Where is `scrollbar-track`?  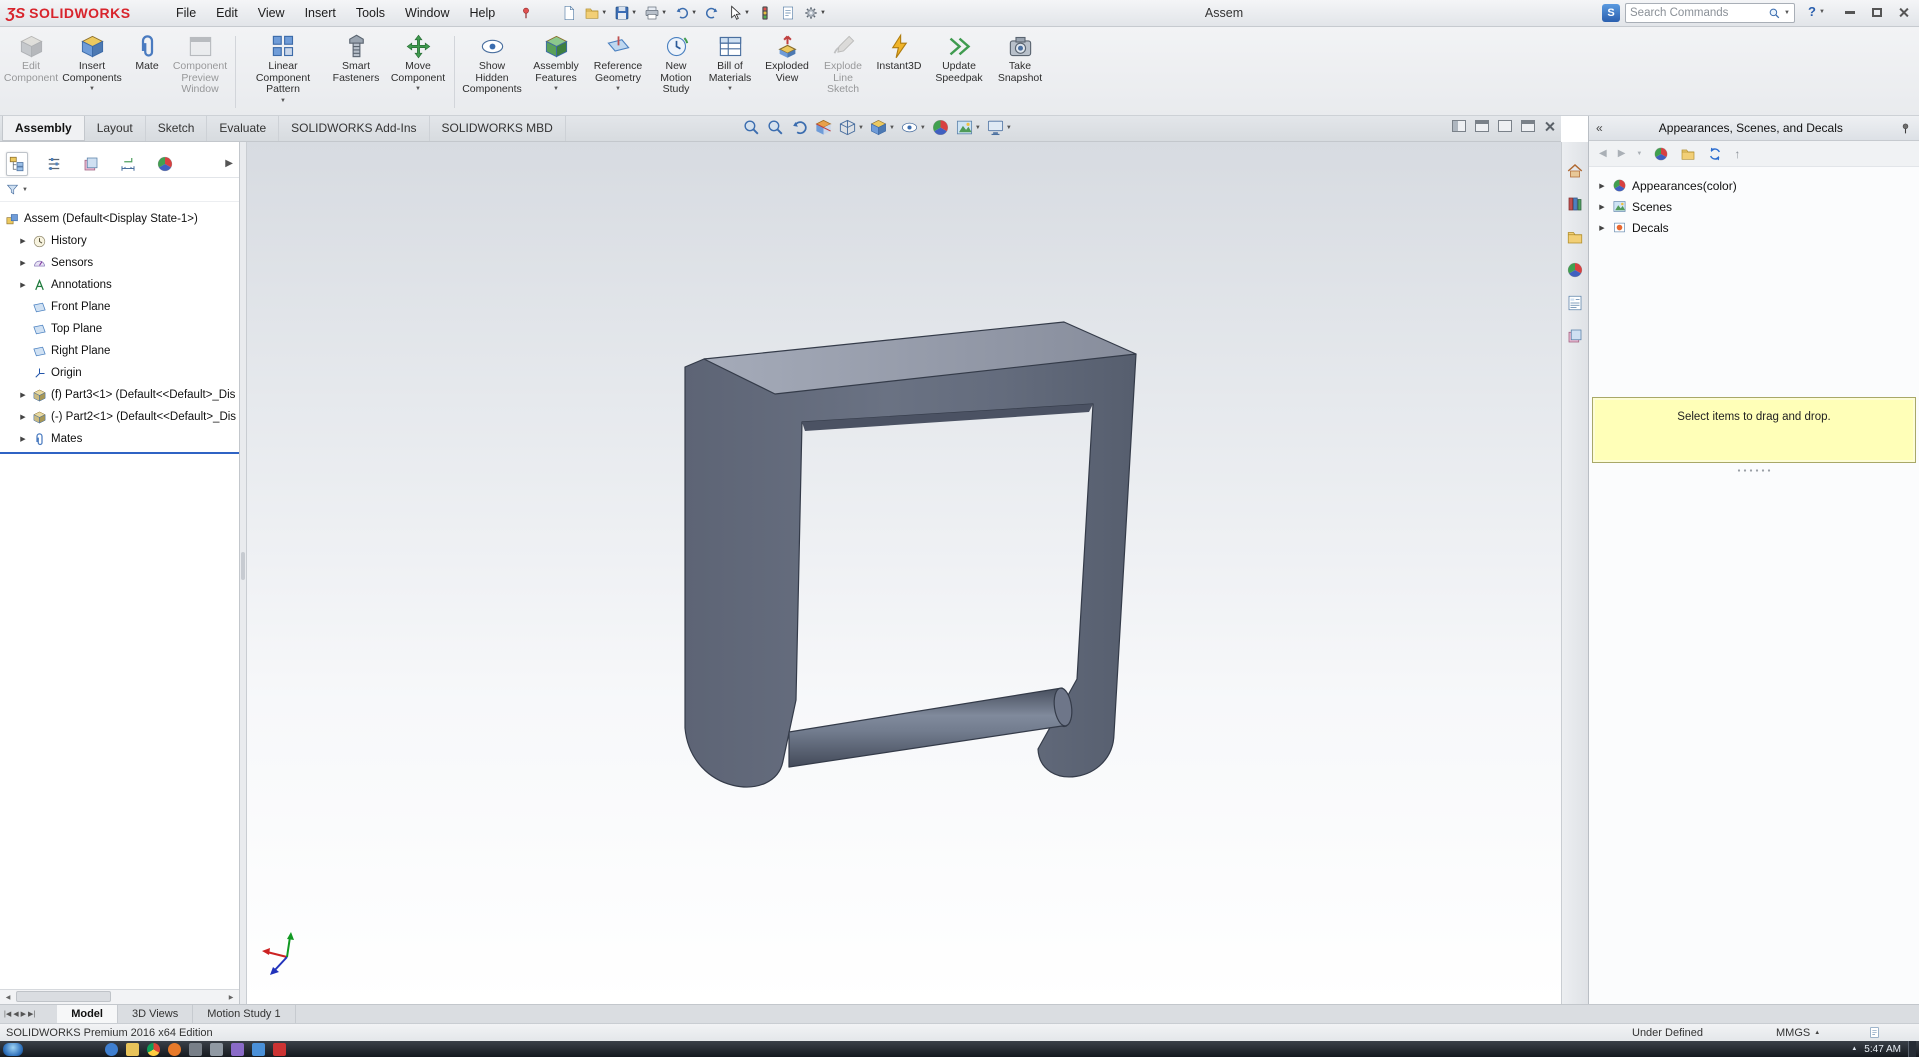 scrollbar-track is located at coordinates (119, 997).